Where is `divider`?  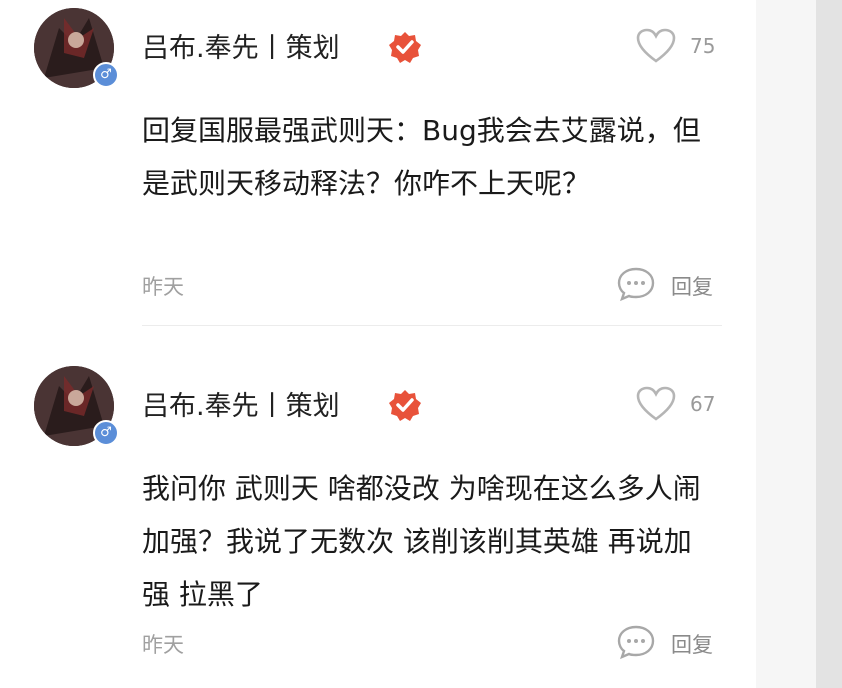 divider is located at coordinates (432, 325).